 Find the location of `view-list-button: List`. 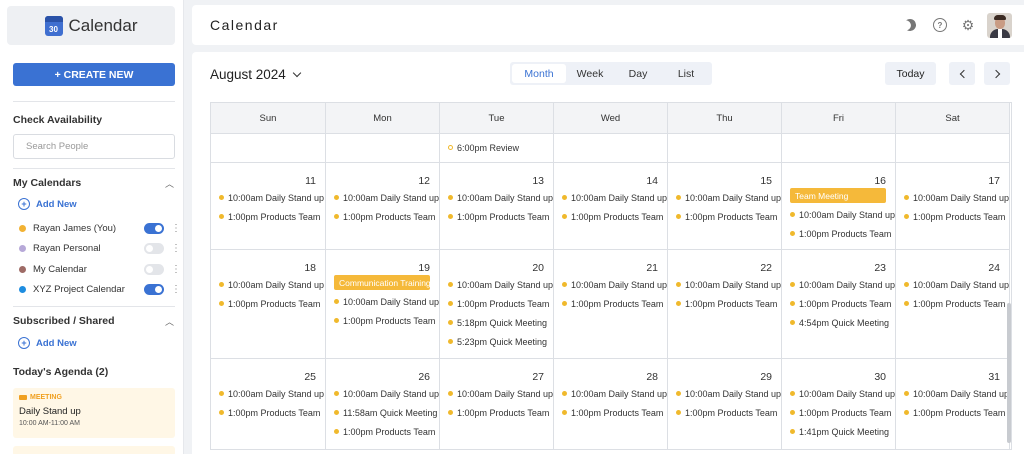

view-list-button: List is located at coordinates (686, 73).